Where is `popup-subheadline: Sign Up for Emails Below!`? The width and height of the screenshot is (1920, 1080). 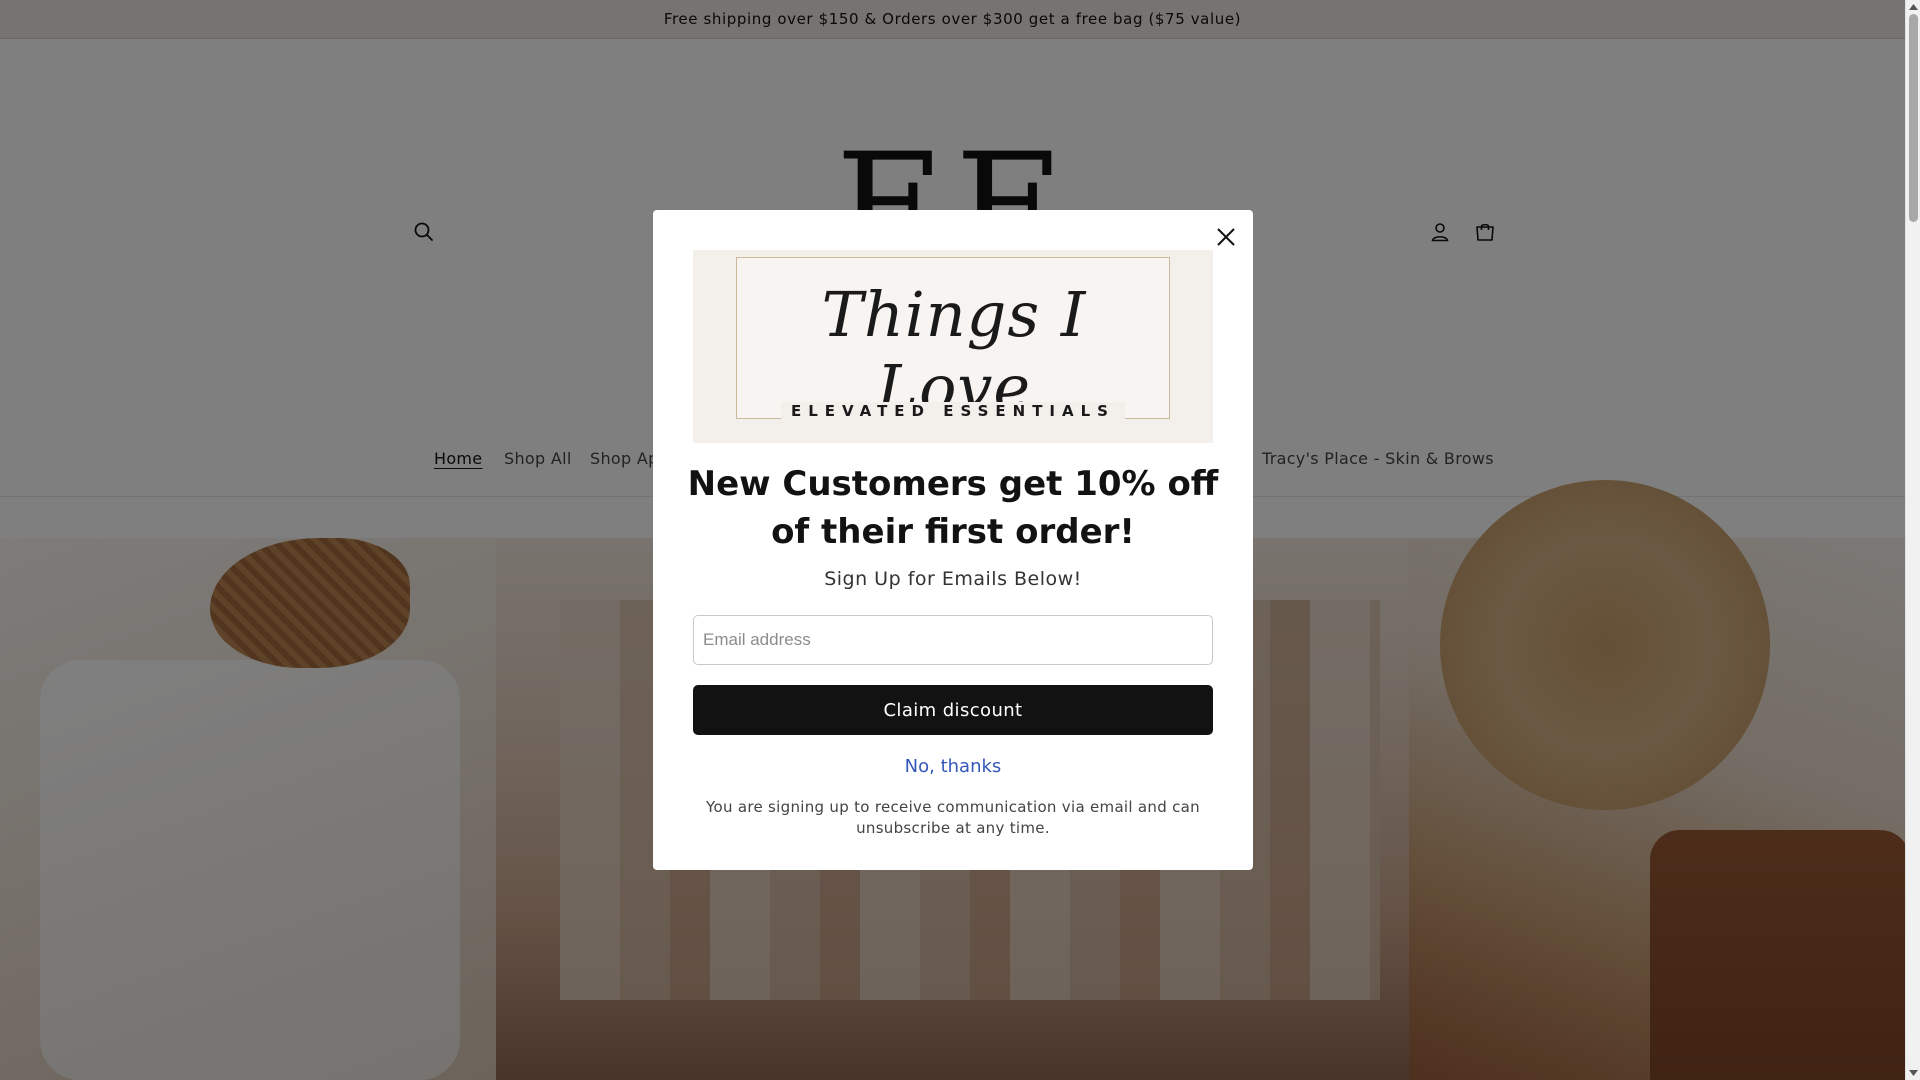 popup-subheadline: Sign Up for Emails Below! is located at coordinates (953, 579).